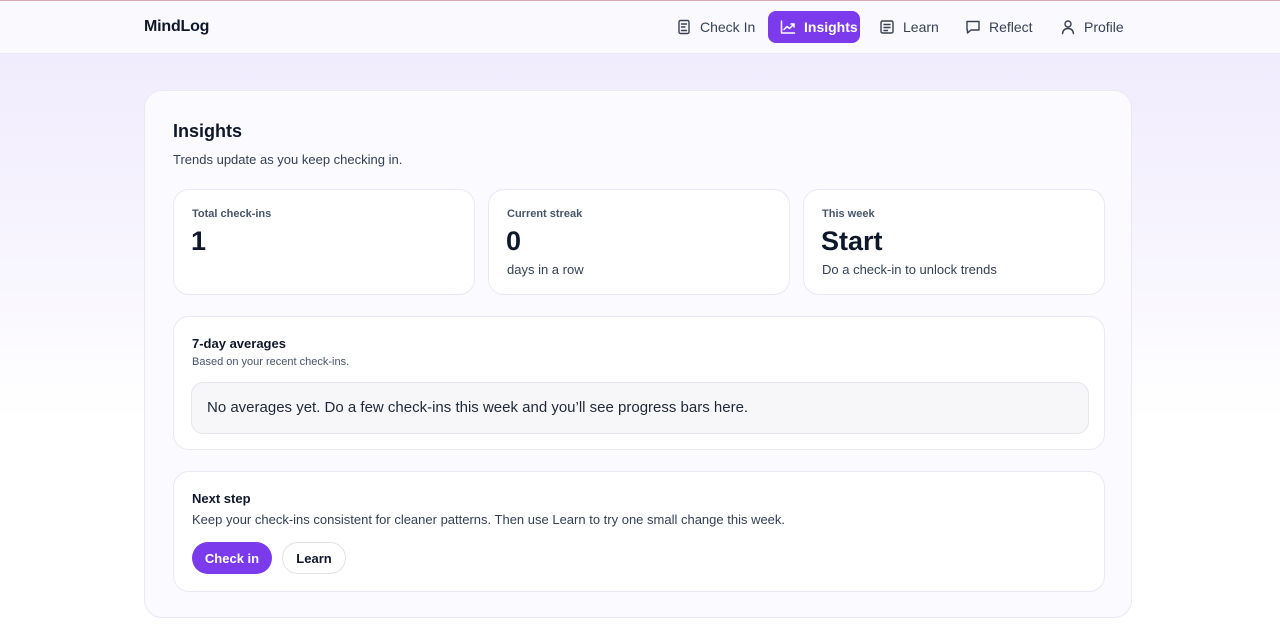  Describe the element at coordinates (288, 159) in the screenshot. I see `page-subtitle: Trends update as you keep checking in.` at that location.